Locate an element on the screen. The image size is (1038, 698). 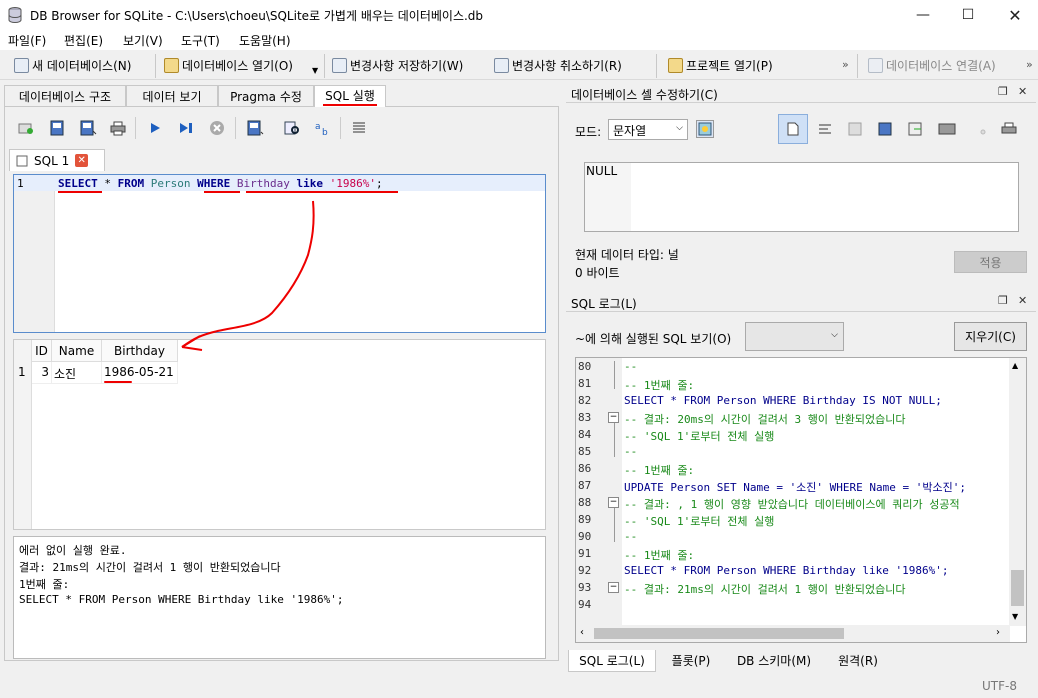
data-type-label: 현재 데이터 타입: 널 is located at coordinates (627, 255).